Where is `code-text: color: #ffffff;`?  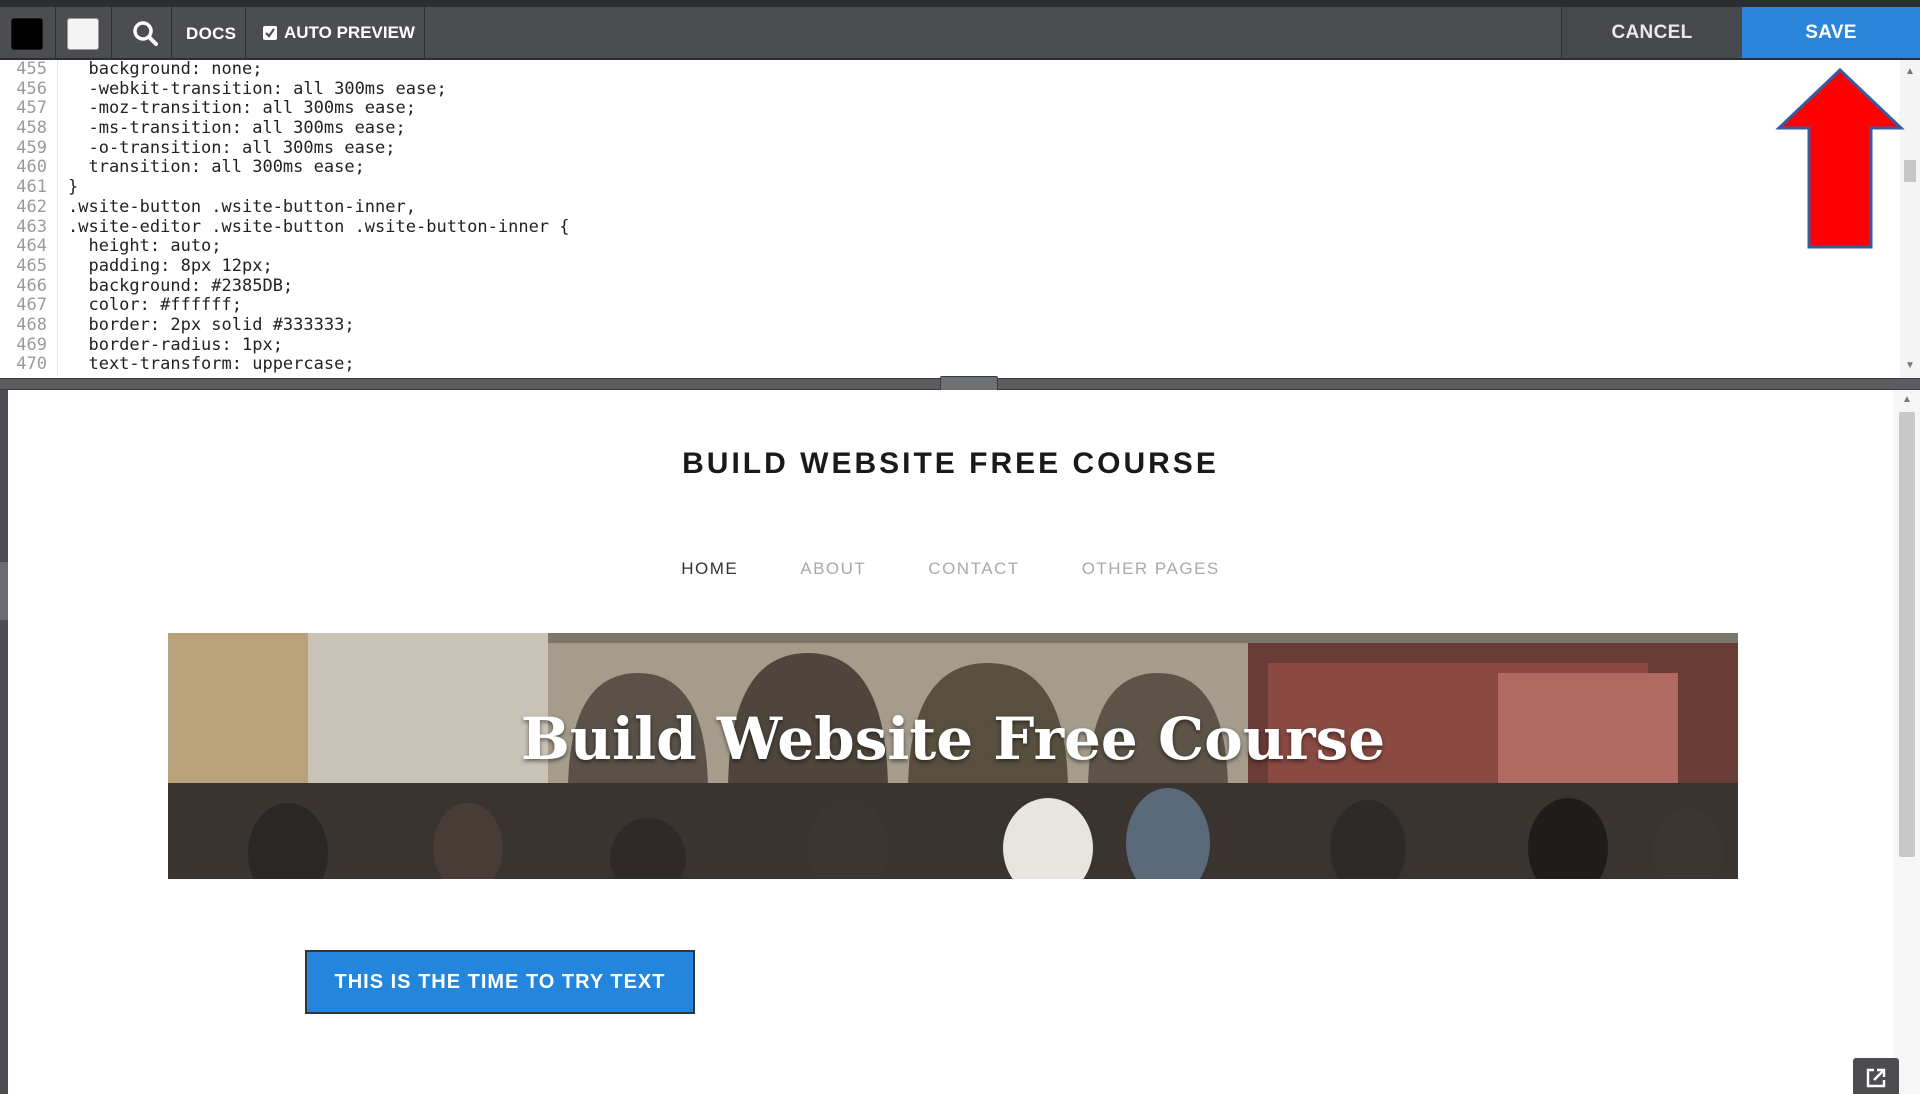 code-text: color: #ffffff; is located at coordinates (150, 306).